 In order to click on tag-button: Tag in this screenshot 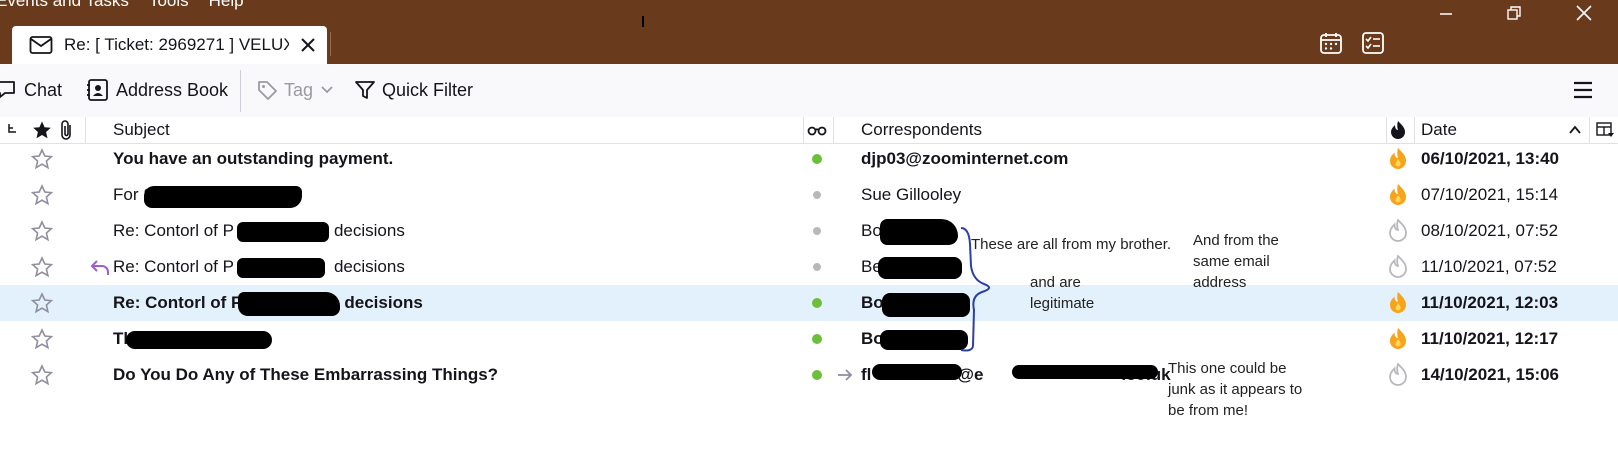, I will do `click(298, 90)`.